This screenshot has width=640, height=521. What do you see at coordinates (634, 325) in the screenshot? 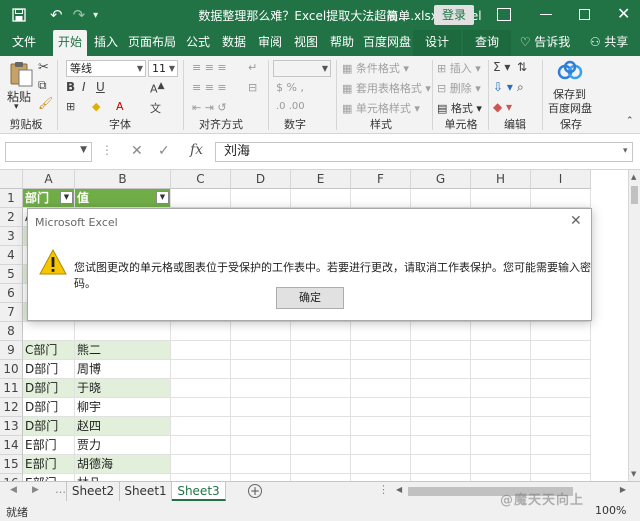
I see `vertical-scrollbar: ▲ ▼` at bounding box center [634, 325].